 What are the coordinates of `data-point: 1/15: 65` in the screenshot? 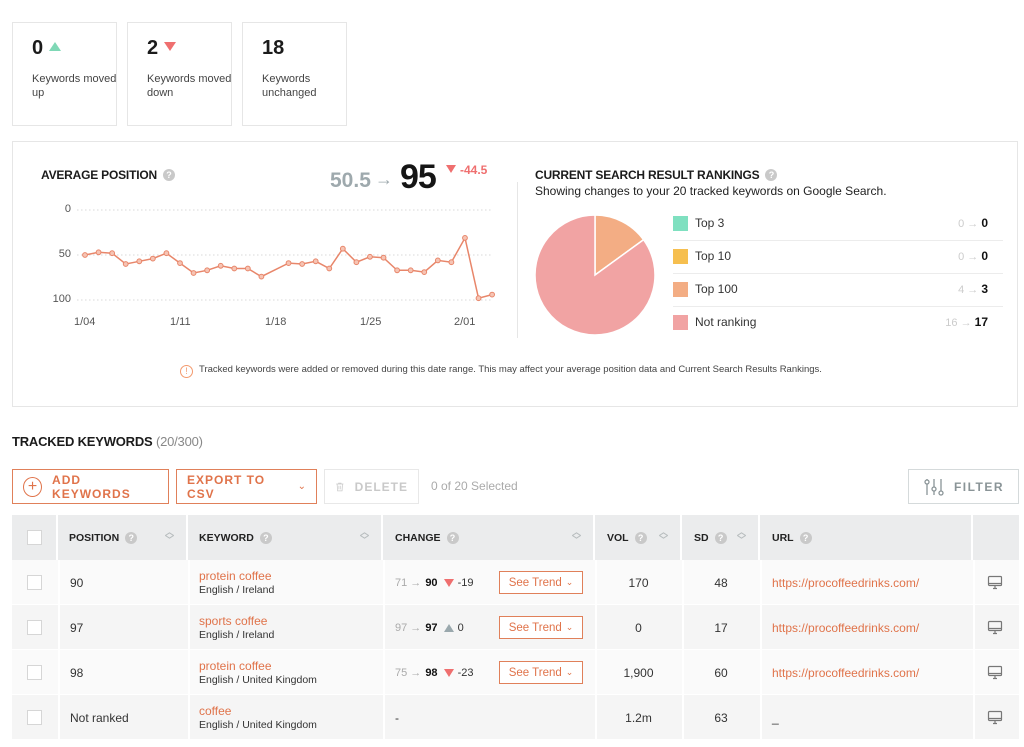 It's located at (234, 268).